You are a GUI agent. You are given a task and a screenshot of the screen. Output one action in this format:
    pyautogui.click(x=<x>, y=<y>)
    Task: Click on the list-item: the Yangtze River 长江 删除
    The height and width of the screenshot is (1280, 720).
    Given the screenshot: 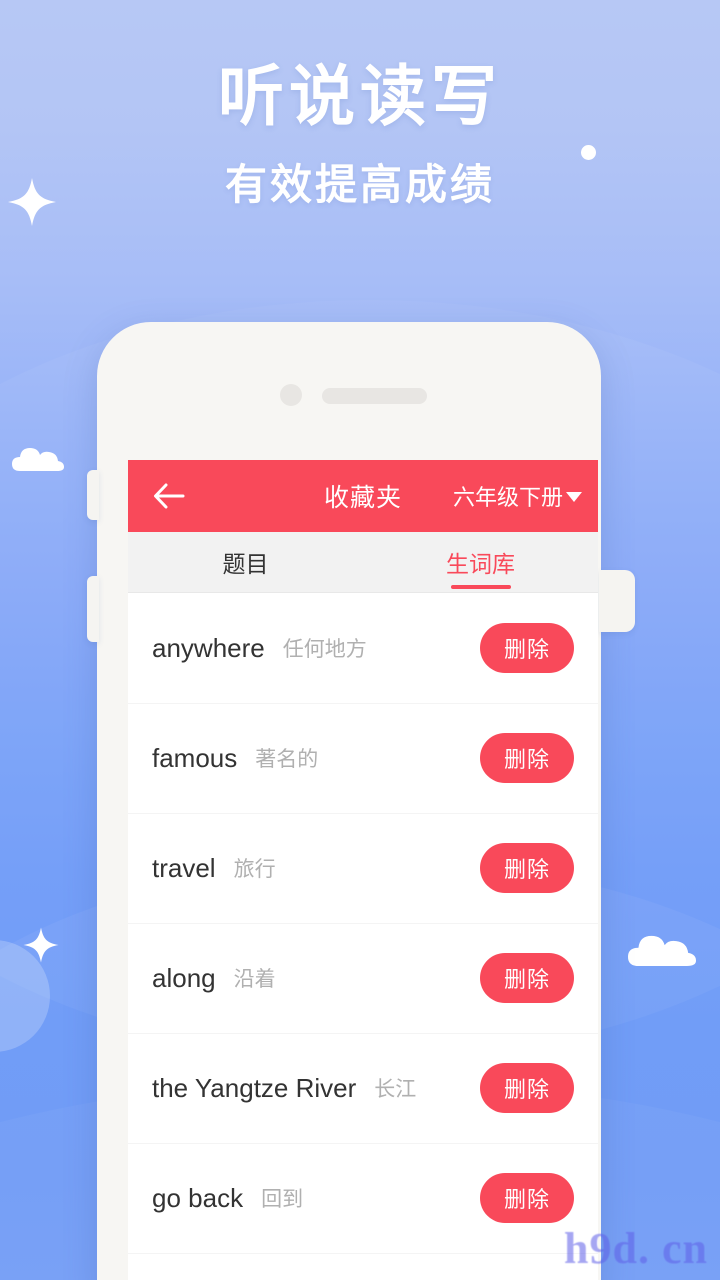 What is the action you would take?
    pyautogui.click(x=363, y=1088)
    